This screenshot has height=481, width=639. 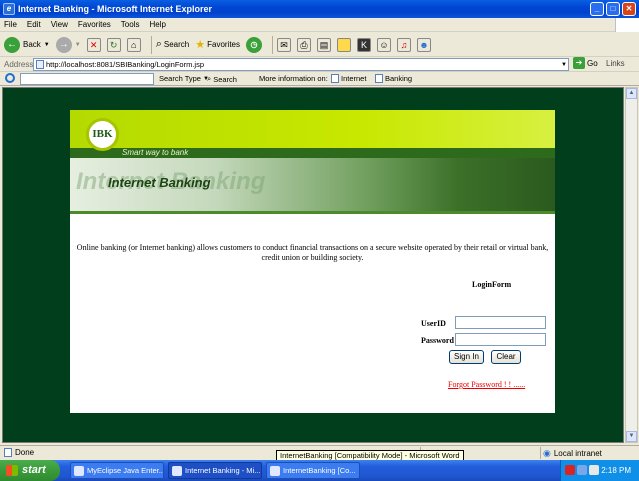 I want to click on link-internet: Internet, so click(x=348, y=78).